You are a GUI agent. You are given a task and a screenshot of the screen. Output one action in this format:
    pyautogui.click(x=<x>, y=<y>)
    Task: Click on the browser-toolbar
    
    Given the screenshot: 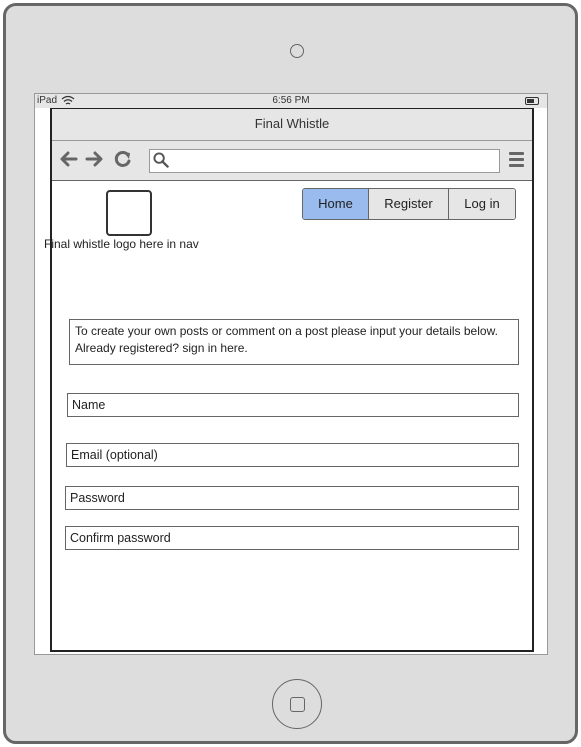 What is the action you would take?
    pyautogui.click(x=292, y=161)
    